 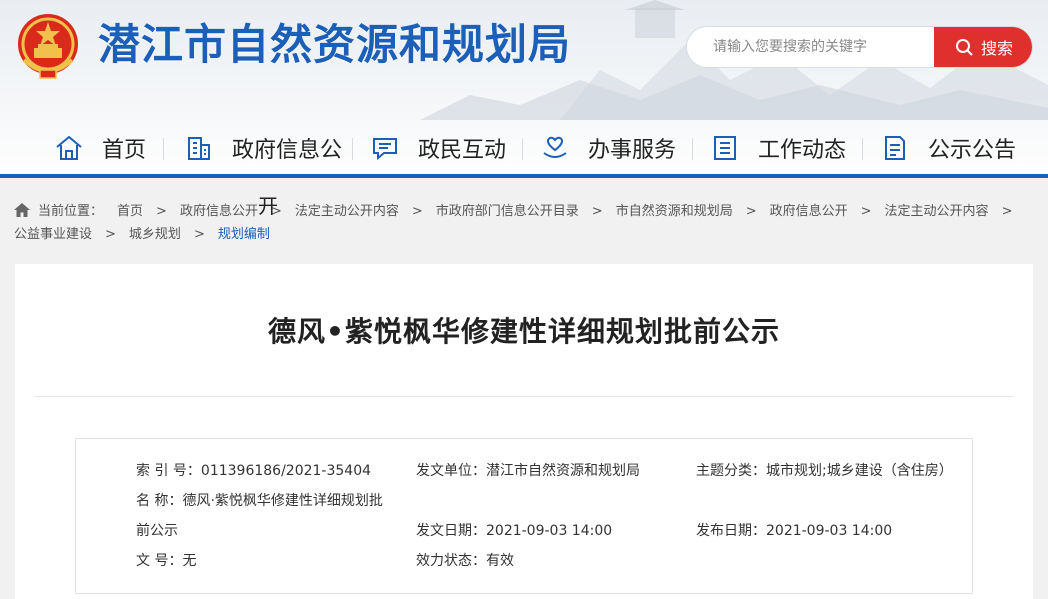 What do you see at coordinates (500, 561) in the screenshot?
I see `meta-status-value: 有效` at bounding box center [500, 561].